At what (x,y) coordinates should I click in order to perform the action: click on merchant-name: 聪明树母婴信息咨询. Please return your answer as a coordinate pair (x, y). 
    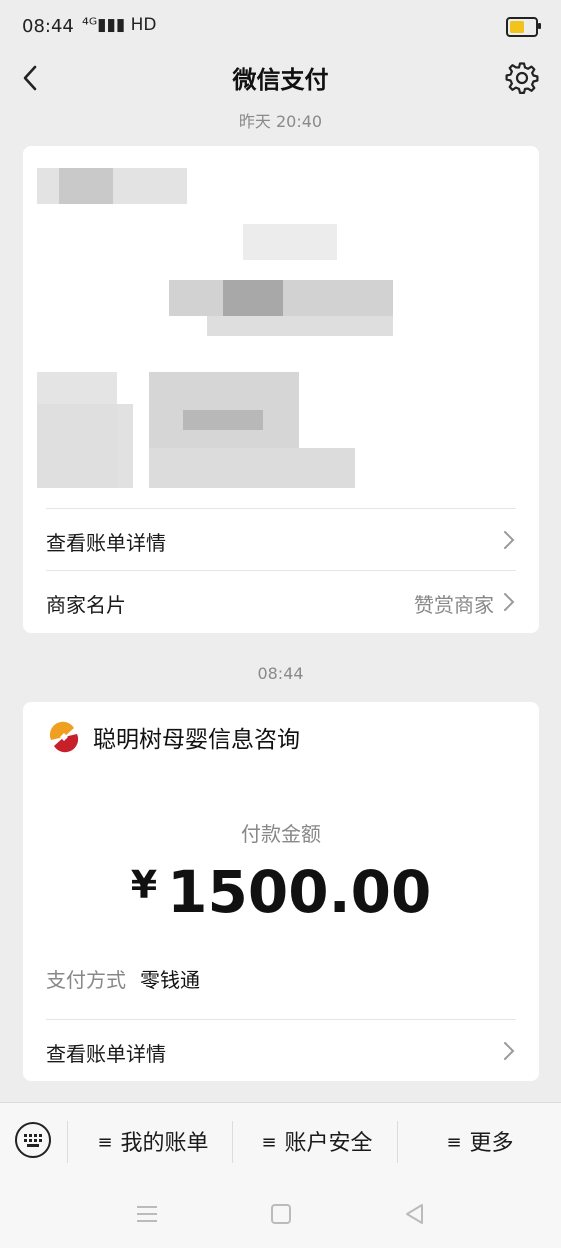
    Looking at the image, I should click on (196, 740).